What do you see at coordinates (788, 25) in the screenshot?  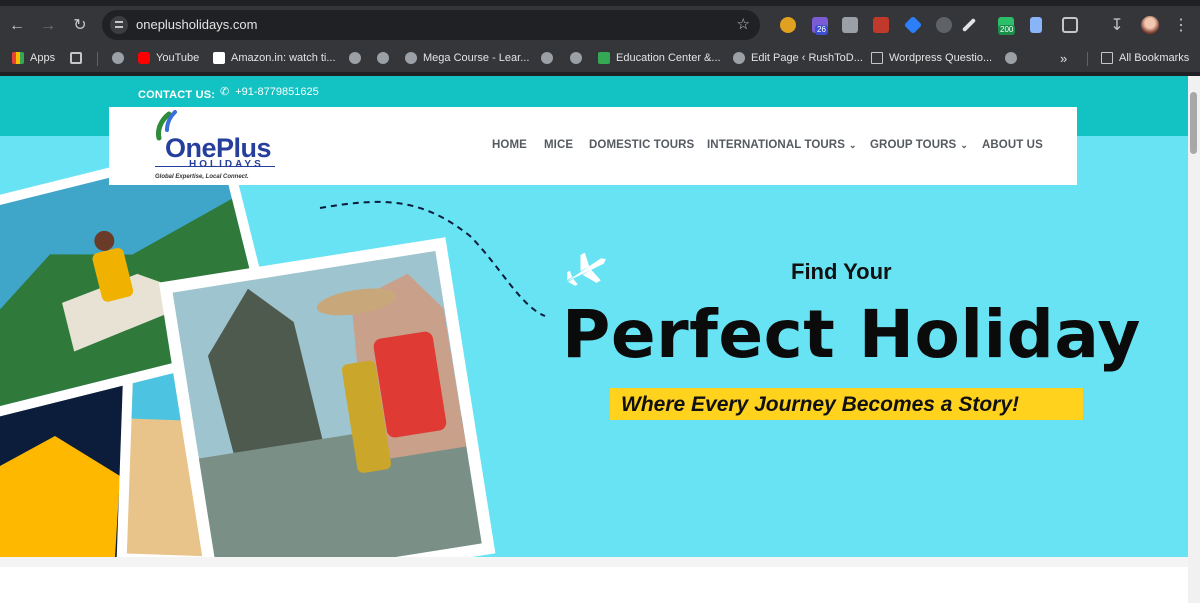 I see `extension-orange-icon` at bounding box center [788, 25].